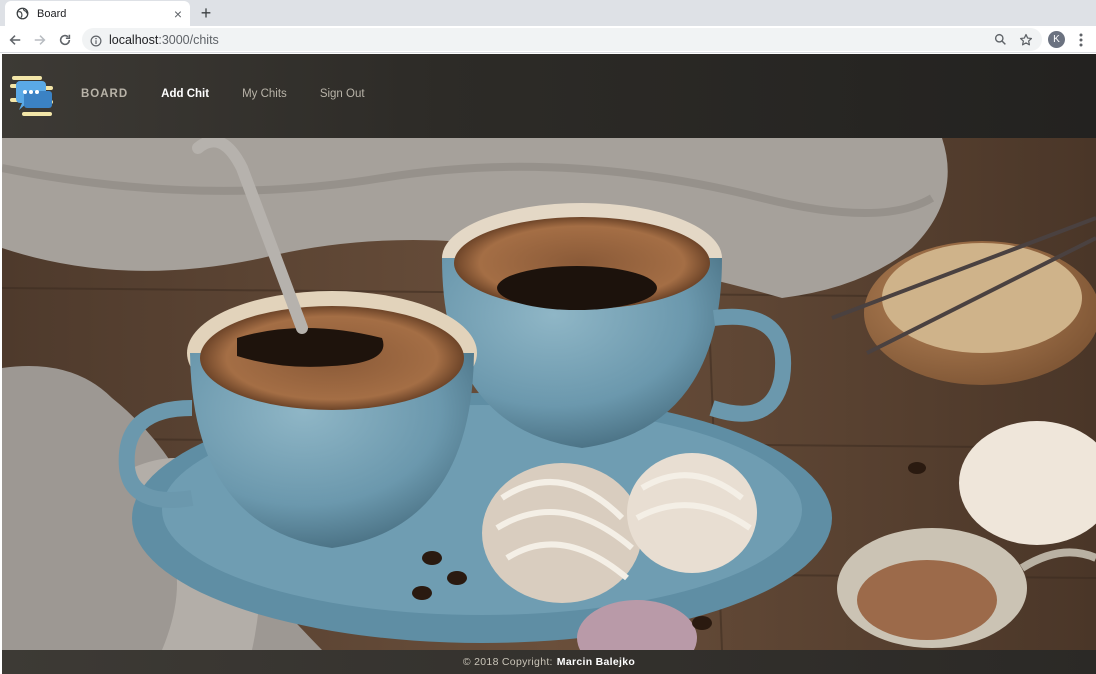  What do you see at coordinates (549, 96) in the screenshot?
I see `site-header: BOARD Add Chit My Chits Sign Out` at bounding box center [549, 96].